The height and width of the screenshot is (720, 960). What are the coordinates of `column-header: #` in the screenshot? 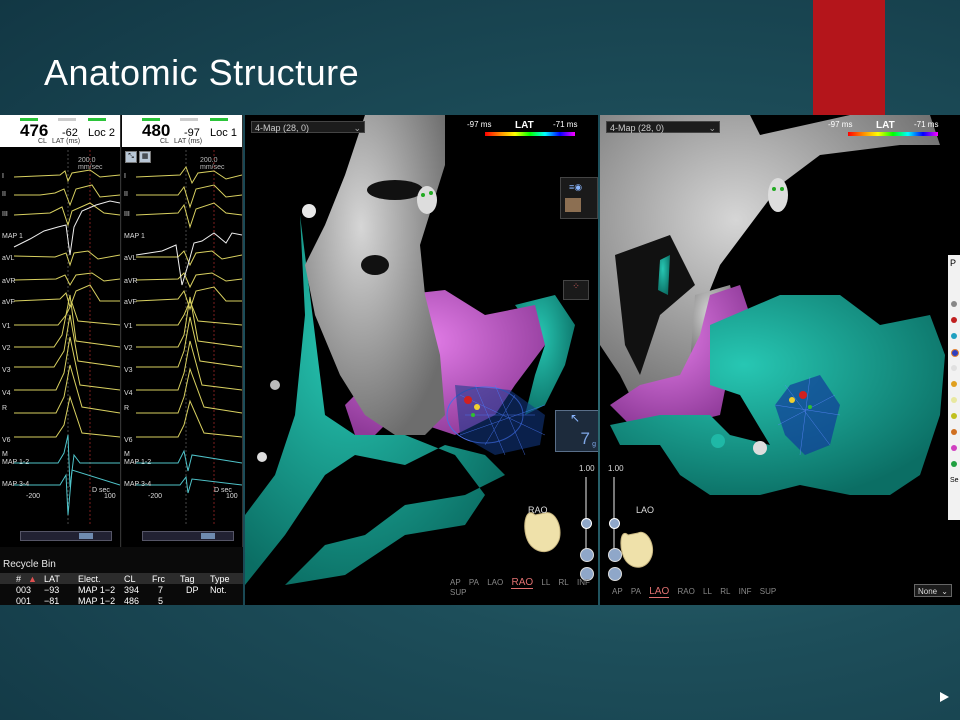 It's located at (18, 579).